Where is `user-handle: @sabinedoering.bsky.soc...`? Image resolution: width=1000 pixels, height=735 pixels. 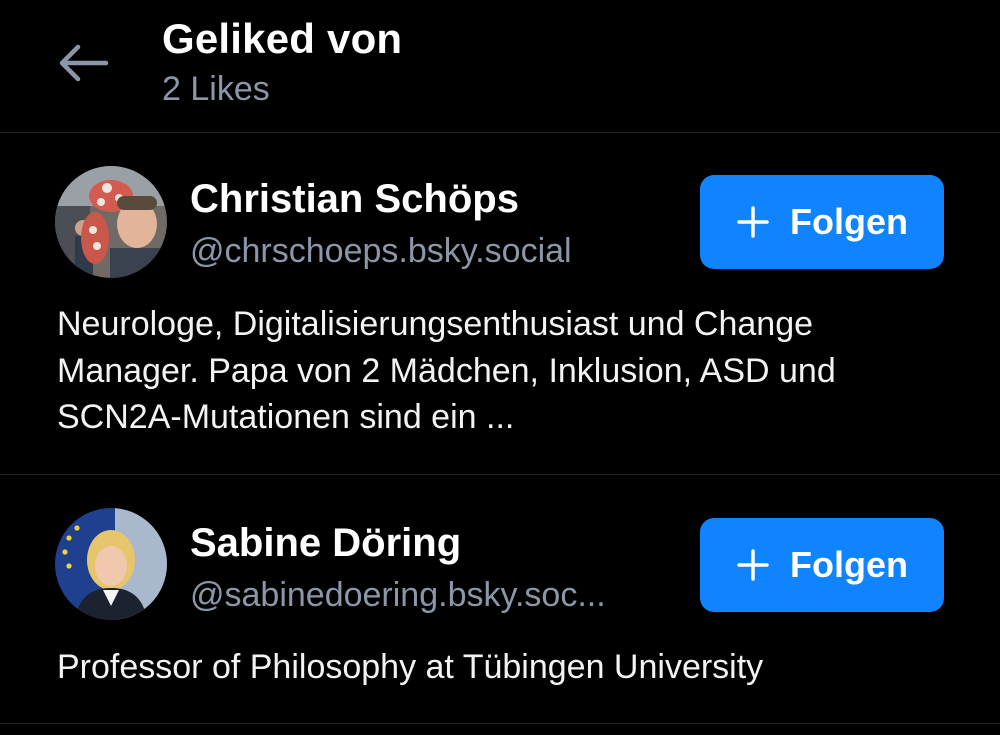 user-handle: @sabinedoering.bsky.soc... is located at coordinates (398, 595).